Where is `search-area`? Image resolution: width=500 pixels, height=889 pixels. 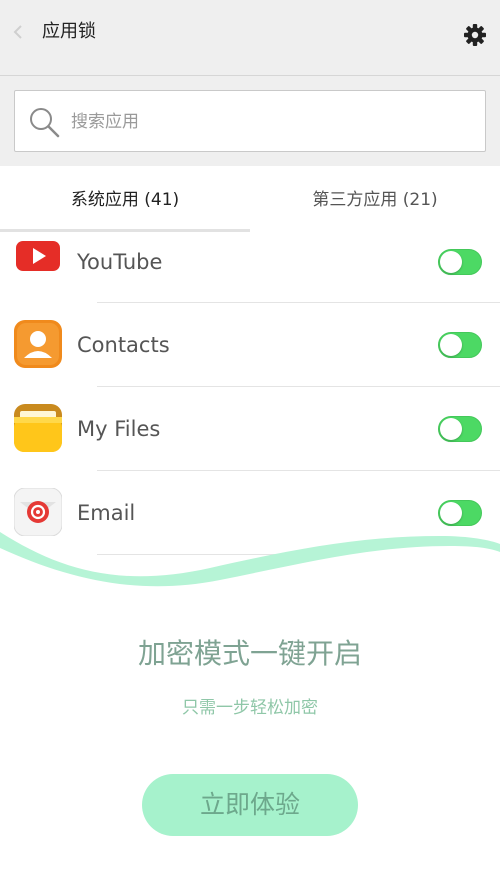 search-area is located at coordinates (250, 121).